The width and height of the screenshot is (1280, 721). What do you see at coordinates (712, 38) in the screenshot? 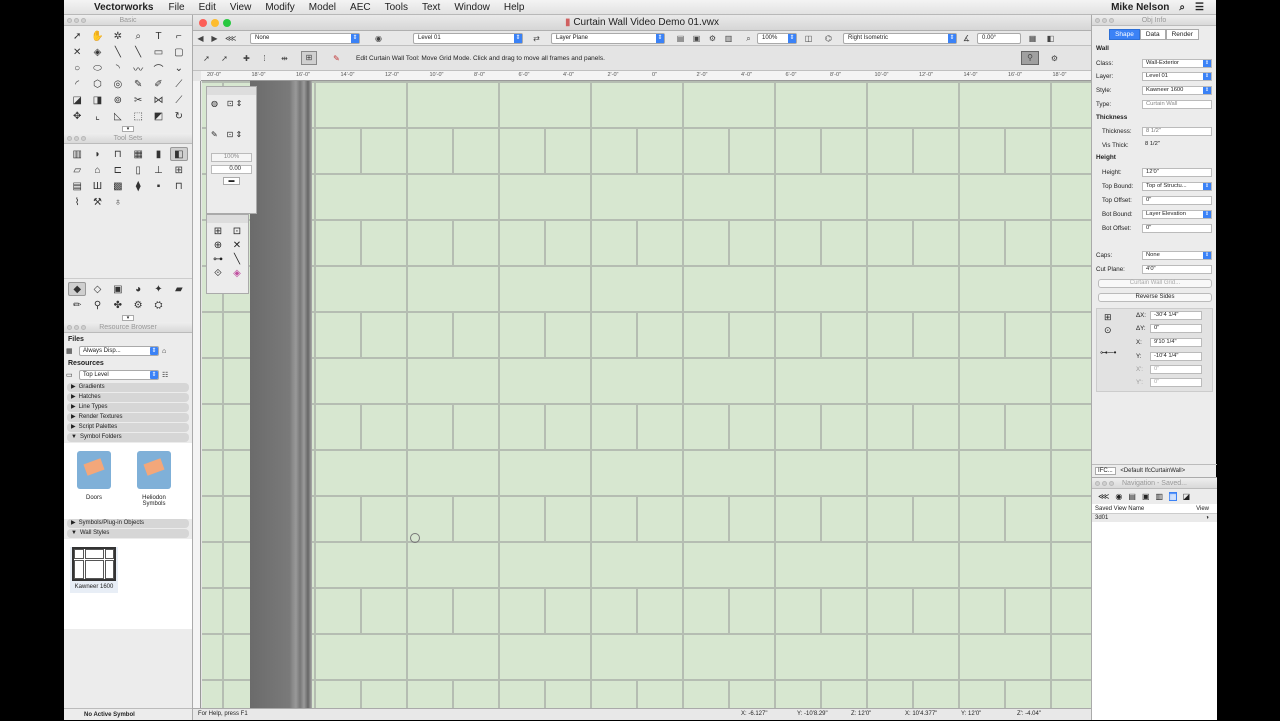
I see `settings-icon: ⚙` at bounding box center [712, 38].